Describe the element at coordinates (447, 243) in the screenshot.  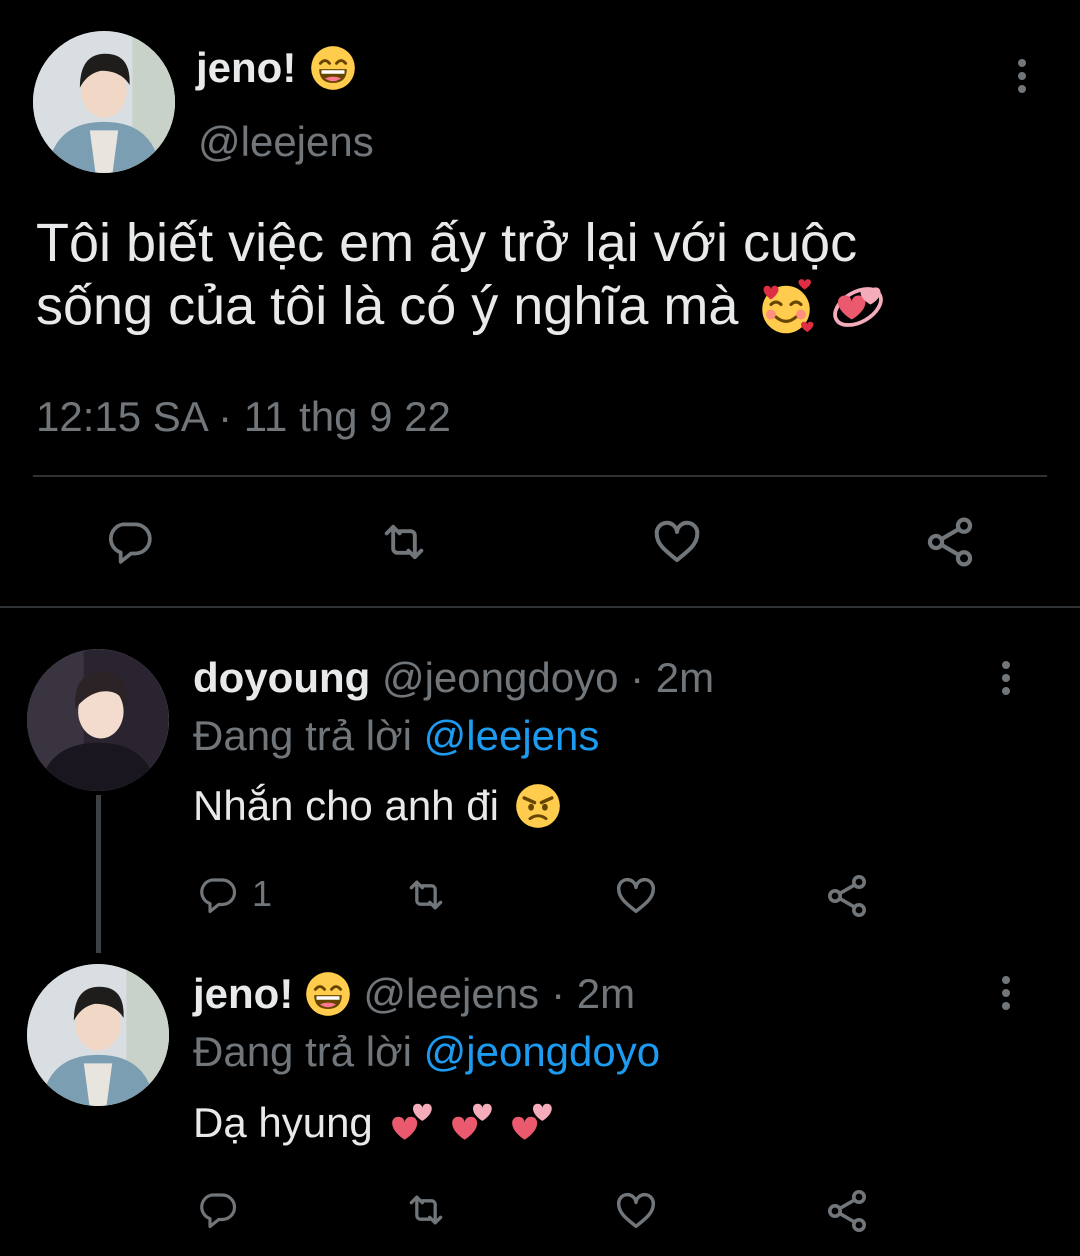
I see `main-tweet-text-line1: Tôi biết việc em ấy trở lại với cuộc` at that location.